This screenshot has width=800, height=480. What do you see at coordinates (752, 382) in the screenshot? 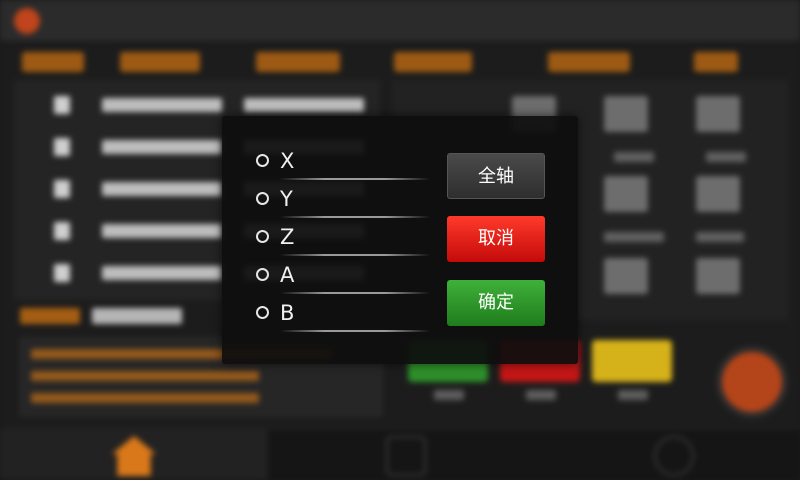
I see `emergency-stop-icon` at bounding box center [752, 382].